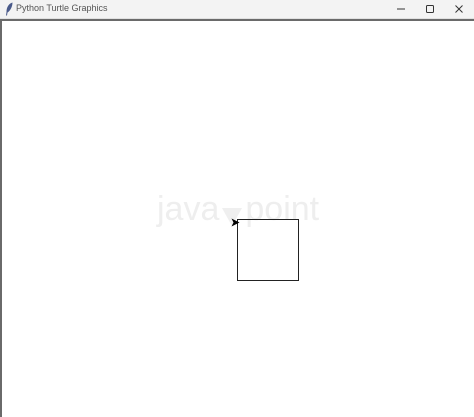  I want to click on arrow-cursor-icon, so click(235, 220).